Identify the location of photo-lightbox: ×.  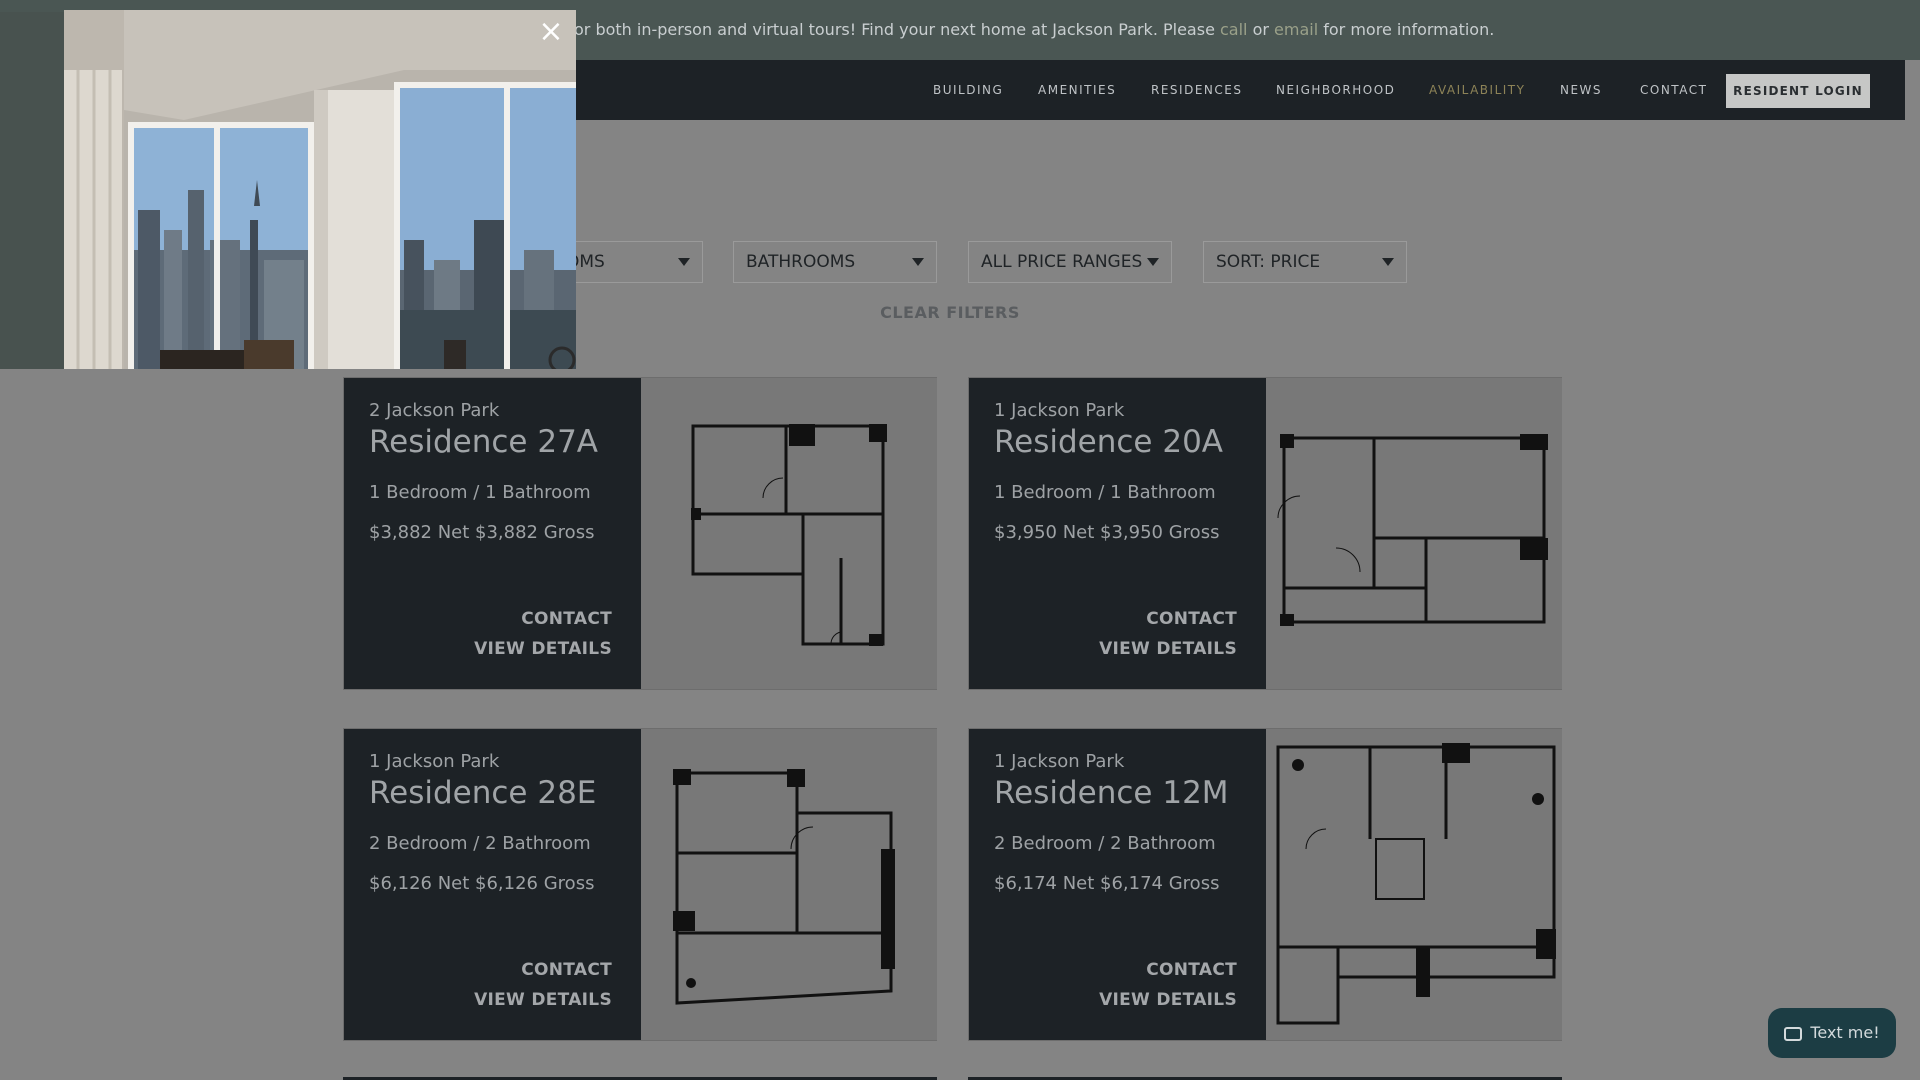
(320, 189).